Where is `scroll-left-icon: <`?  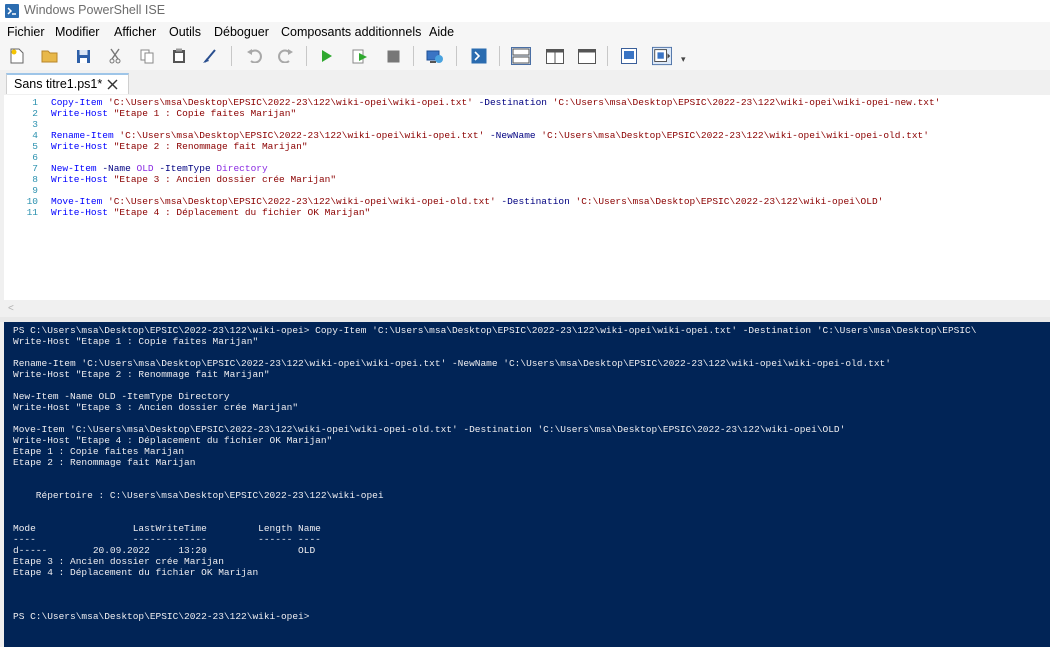 scroll-left-icon: < is located at coordinates (11, 308).